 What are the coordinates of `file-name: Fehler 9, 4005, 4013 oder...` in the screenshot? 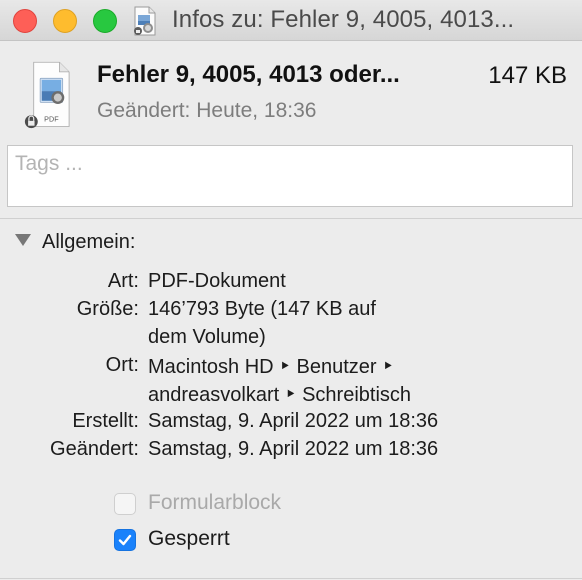 It's located at (248, 74).